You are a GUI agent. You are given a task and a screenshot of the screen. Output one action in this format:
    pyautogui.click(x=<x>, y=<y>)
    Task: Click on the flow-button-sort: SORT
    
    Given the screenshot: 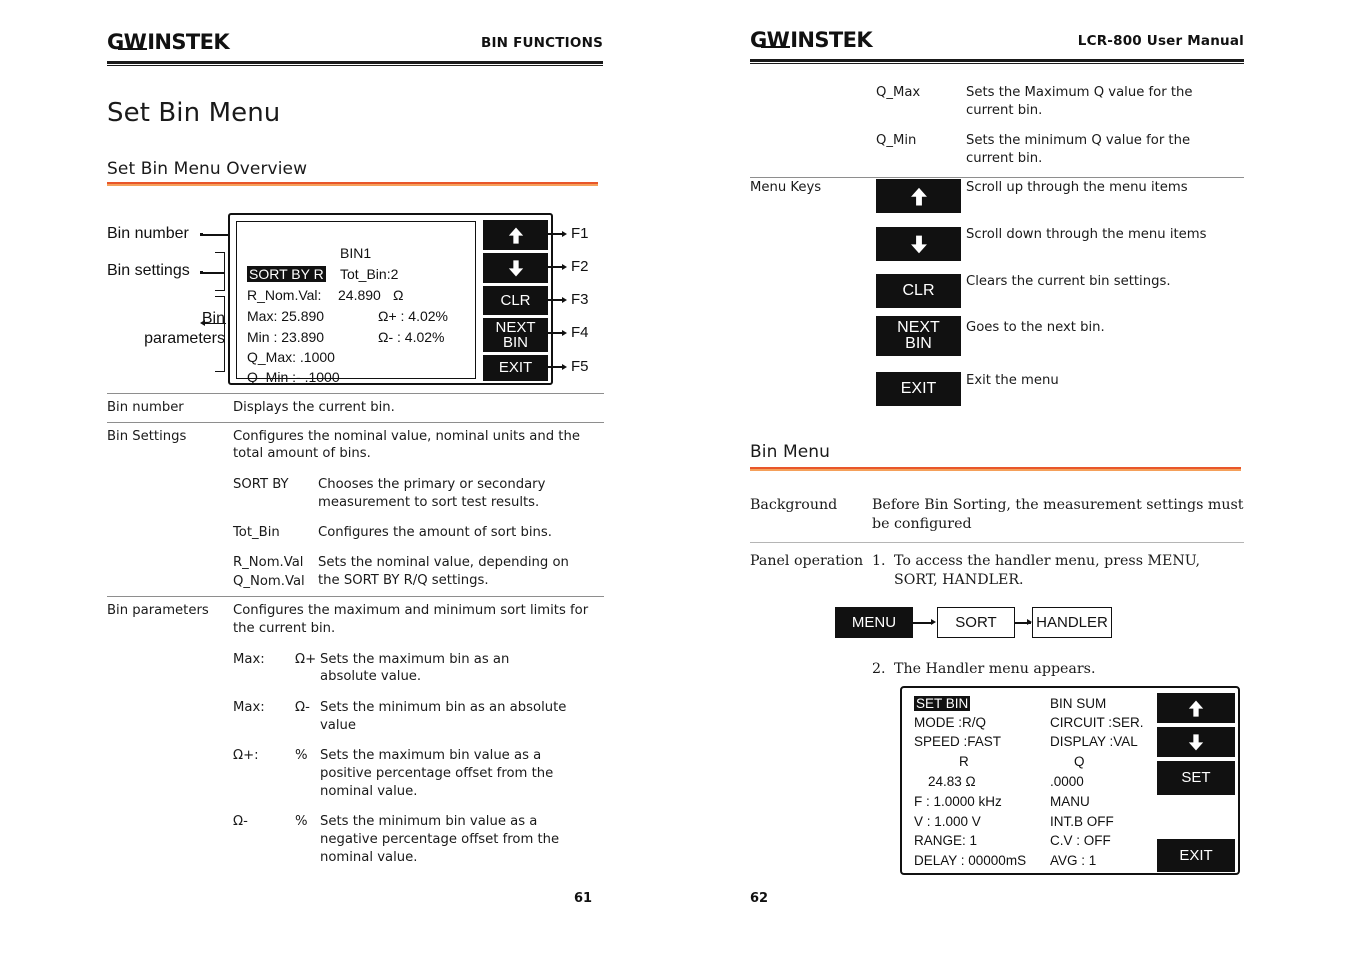 What is the action you would take?
    pyautogui.click(x=976, y=622)
    